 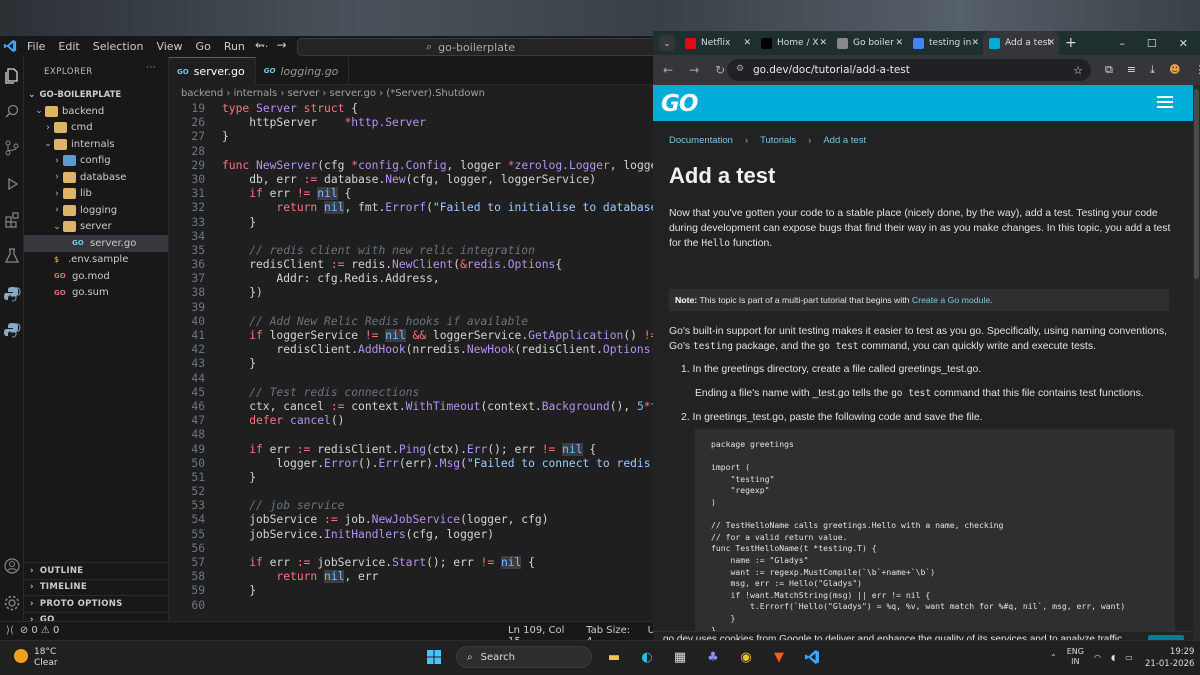 I want to click on file-tree-item: $ .env.sample, so click(x=96, y=260).